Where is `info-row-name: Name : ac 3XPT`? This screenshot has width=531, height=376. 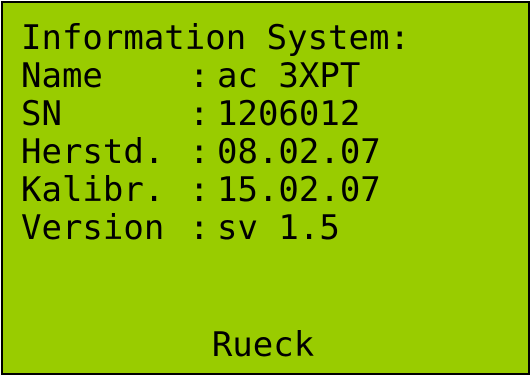
info-row-name: Name : ac 3XPT is located at coordinates (190, 76).